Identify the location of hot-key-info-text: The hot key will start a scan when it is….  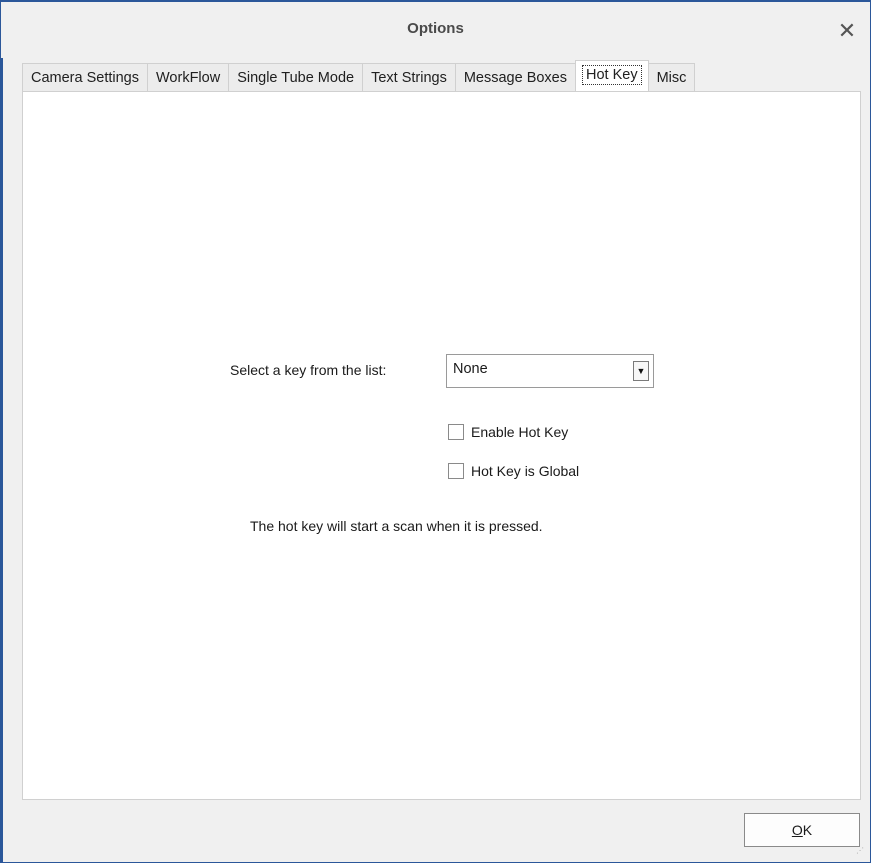
(396, 526).